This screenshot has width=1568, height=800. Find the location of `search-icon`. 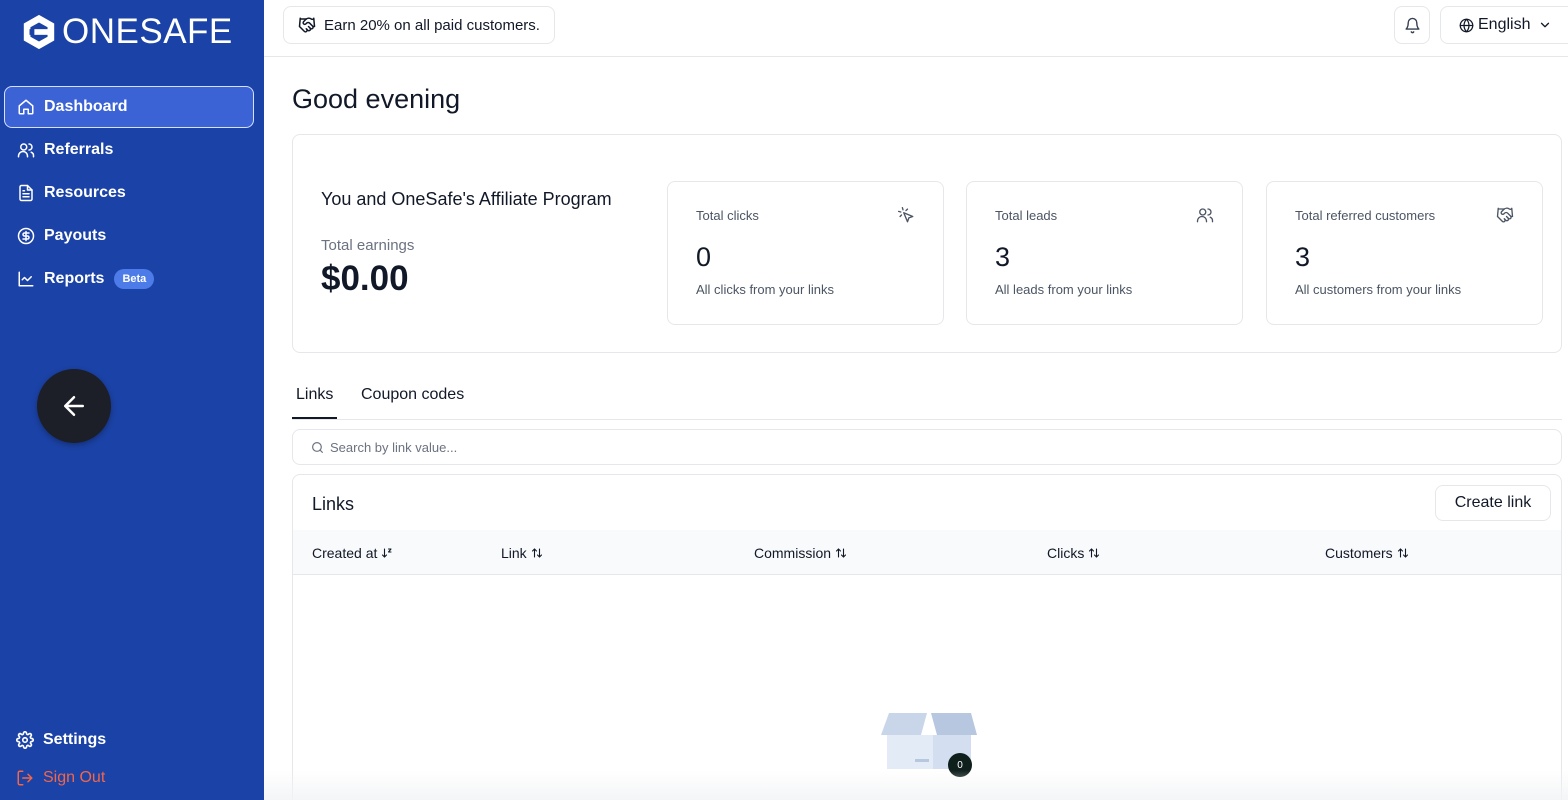

search-icon is located at coordinates (317, 447).